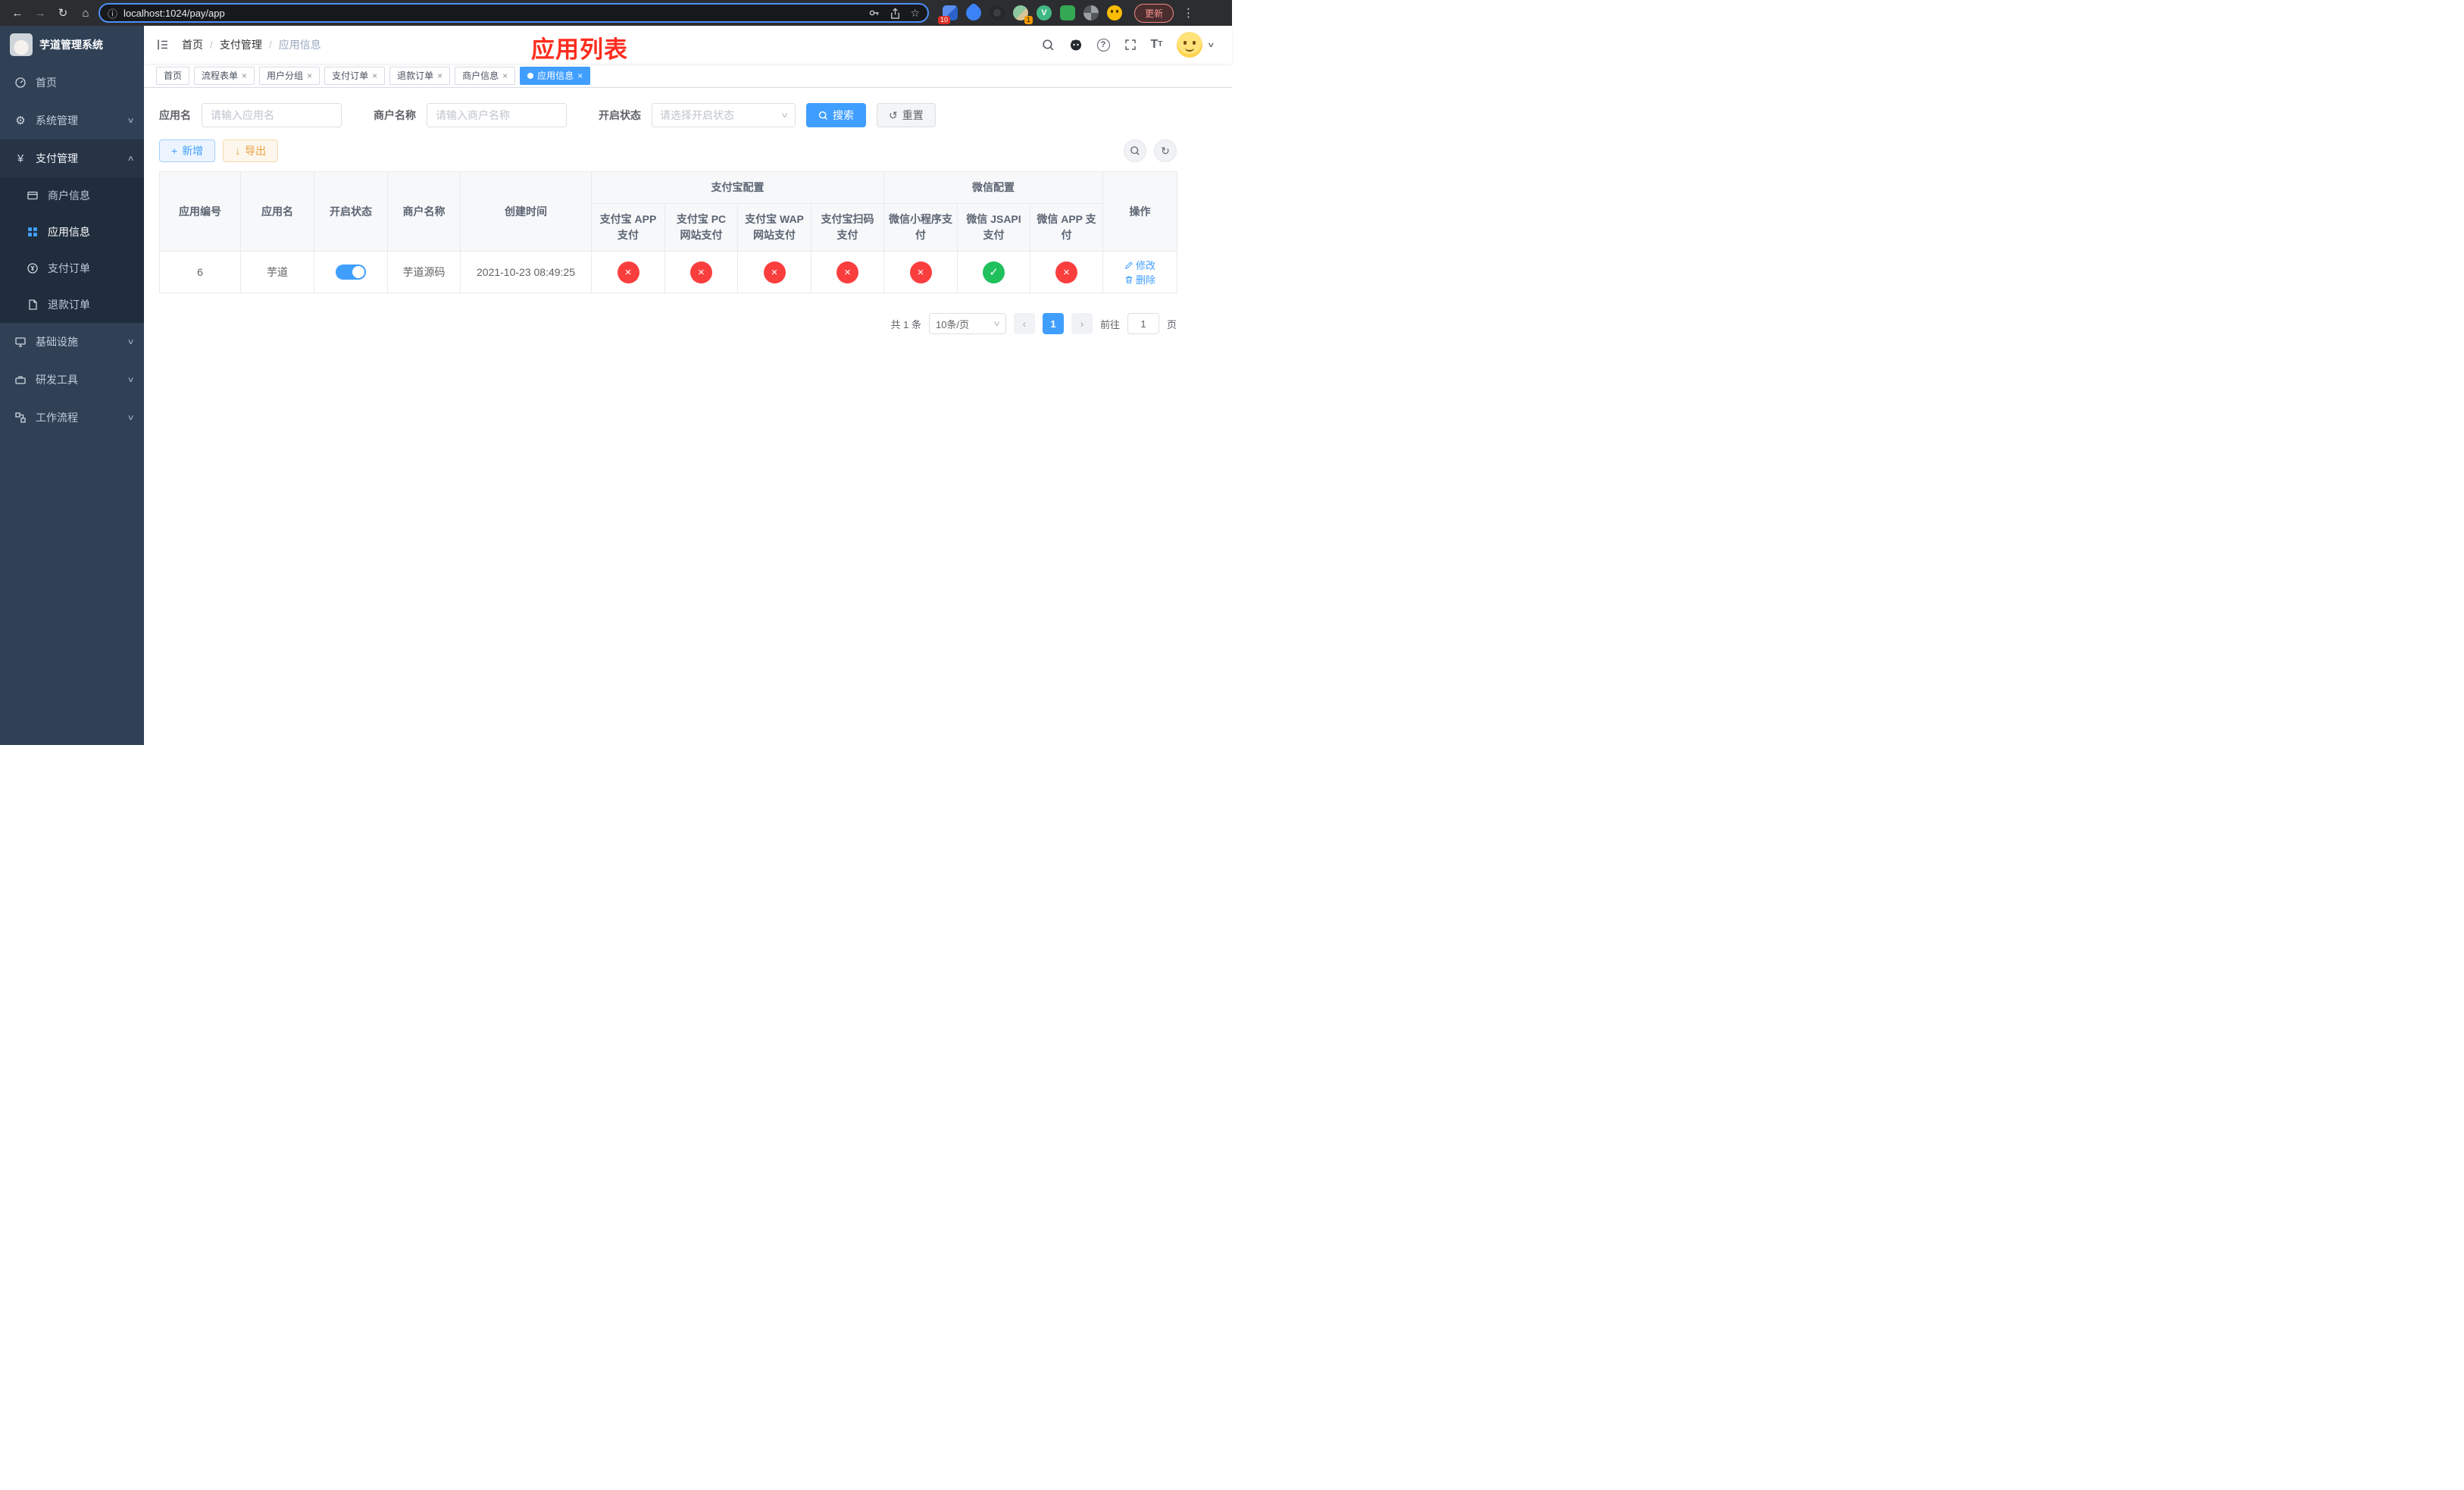 Image resolution: width=2464 pixels, height=1490 pixels. Describe the element at coordinates (1114, 13) in the screenshot. I see `profile-avatar-icon` at that location.